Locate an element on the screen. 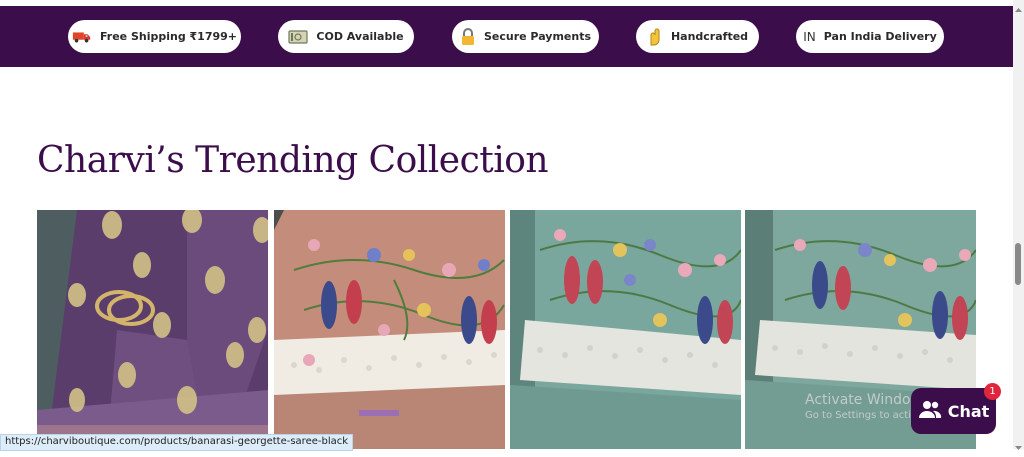 The width and height of the screenshot is (1024, 457). usp-label: Handcrafted is located at coordinates (709, 36).